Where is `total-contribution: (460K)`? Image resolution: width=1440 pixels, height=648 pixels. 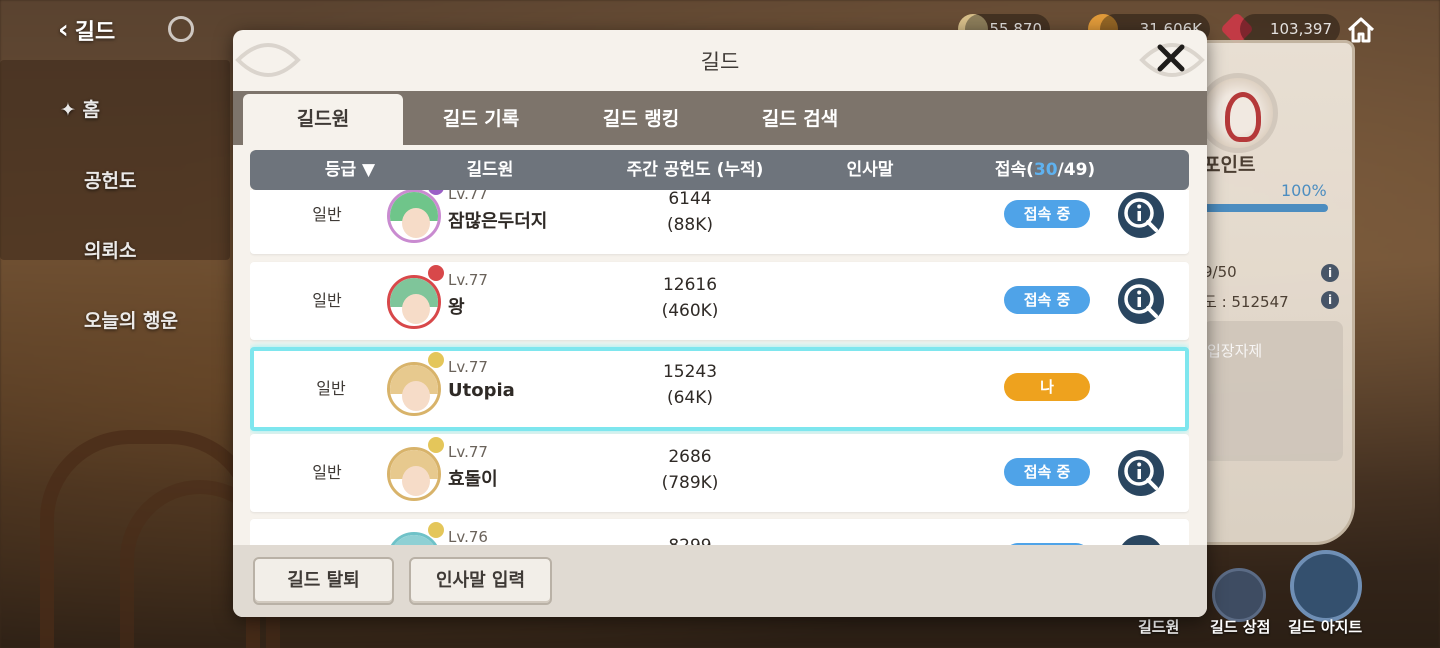 total-contribution: (460K) is located at coordinates (690, 311).